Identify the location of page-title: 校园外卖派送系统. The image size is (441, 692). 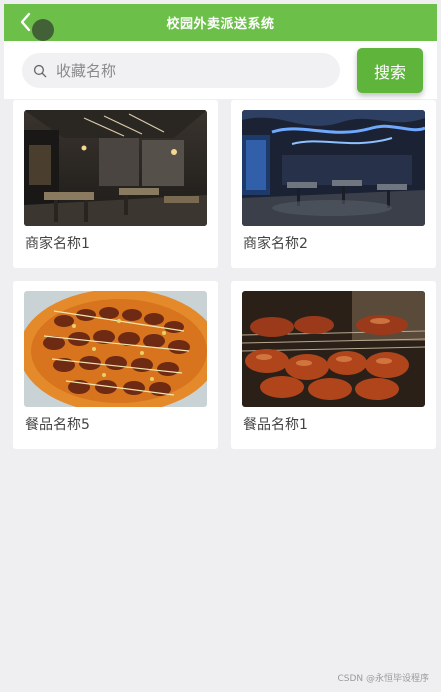
(220, 24).